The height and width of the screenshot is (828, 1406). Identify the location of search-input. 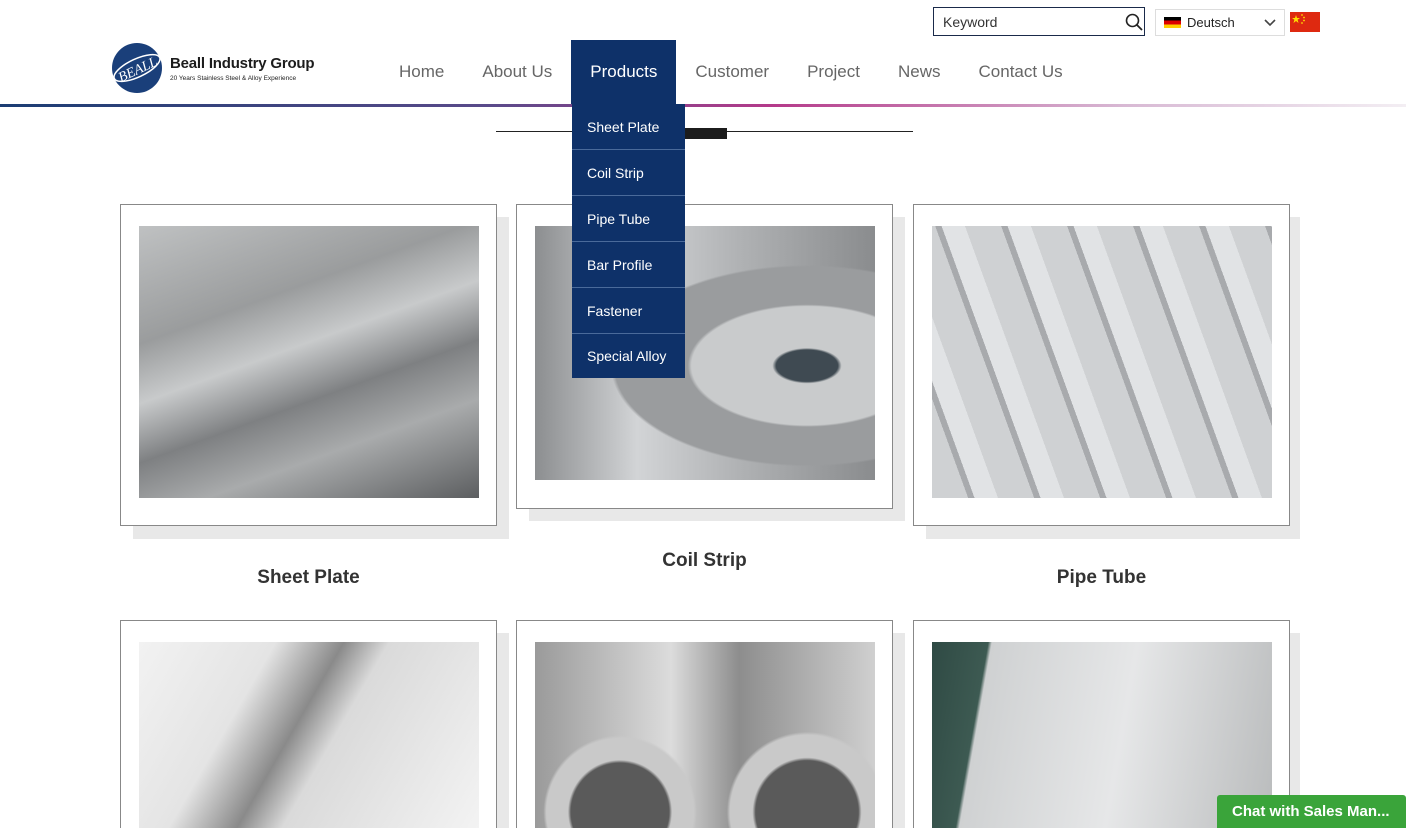
(1029, 21).